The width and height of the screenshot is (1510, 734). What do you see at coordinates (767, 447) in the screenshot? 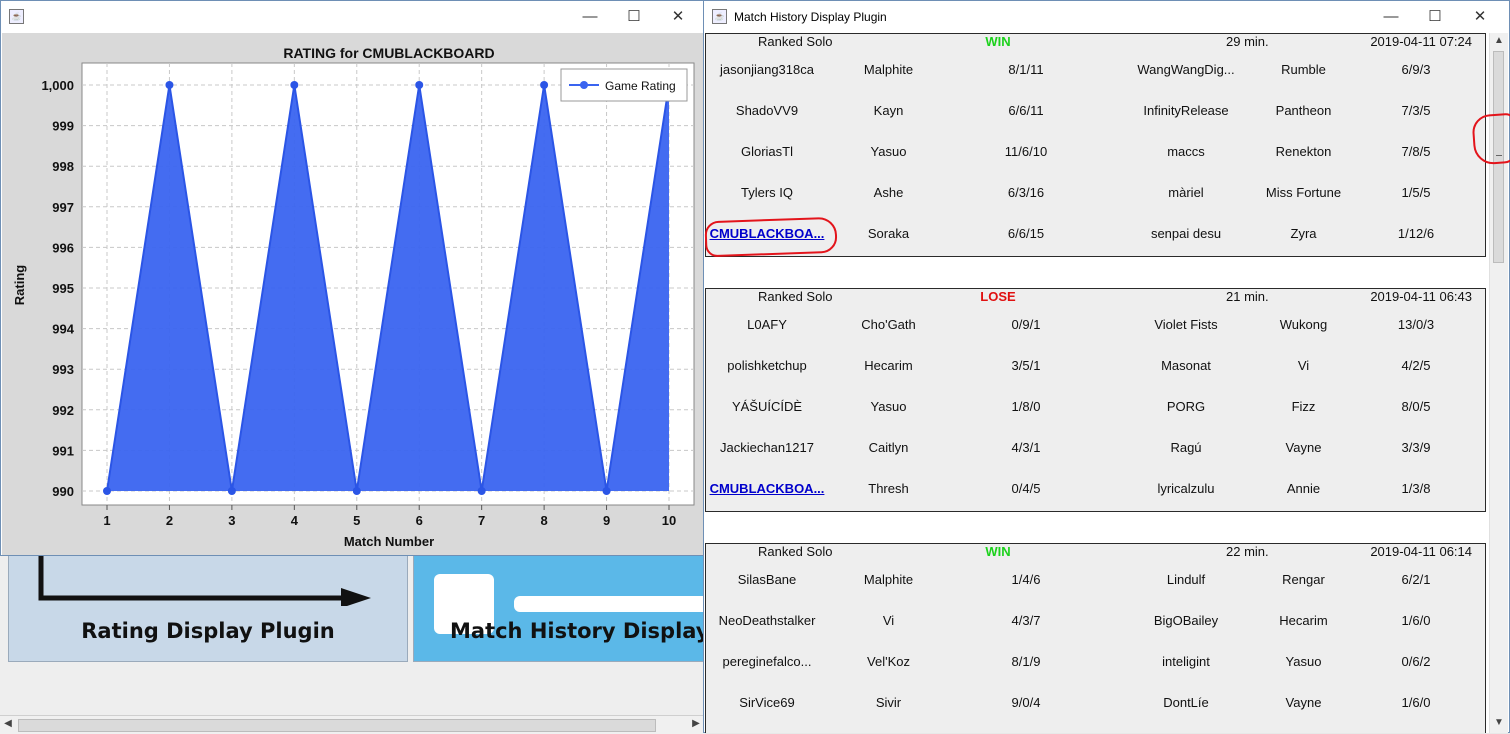
I see `ally-summoner: Jackiechan1217` at bounding box center [767, 447].